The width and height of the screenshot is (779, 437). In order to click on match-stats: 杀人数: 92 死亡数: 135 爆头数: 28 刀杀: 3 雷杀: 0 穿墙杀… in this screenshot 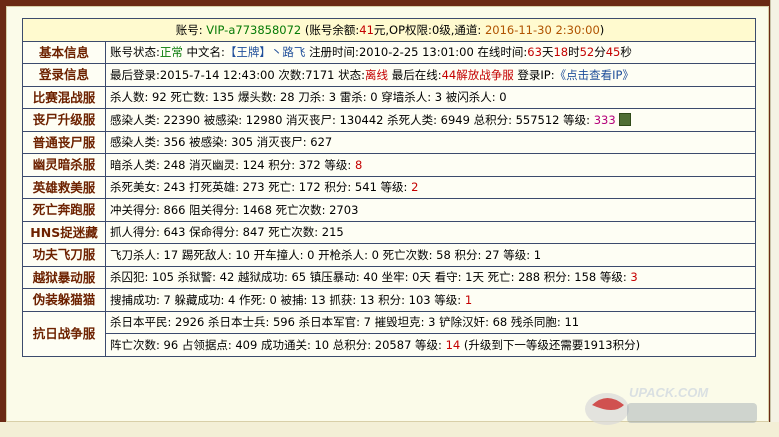, I will do `click(430, 97)`.